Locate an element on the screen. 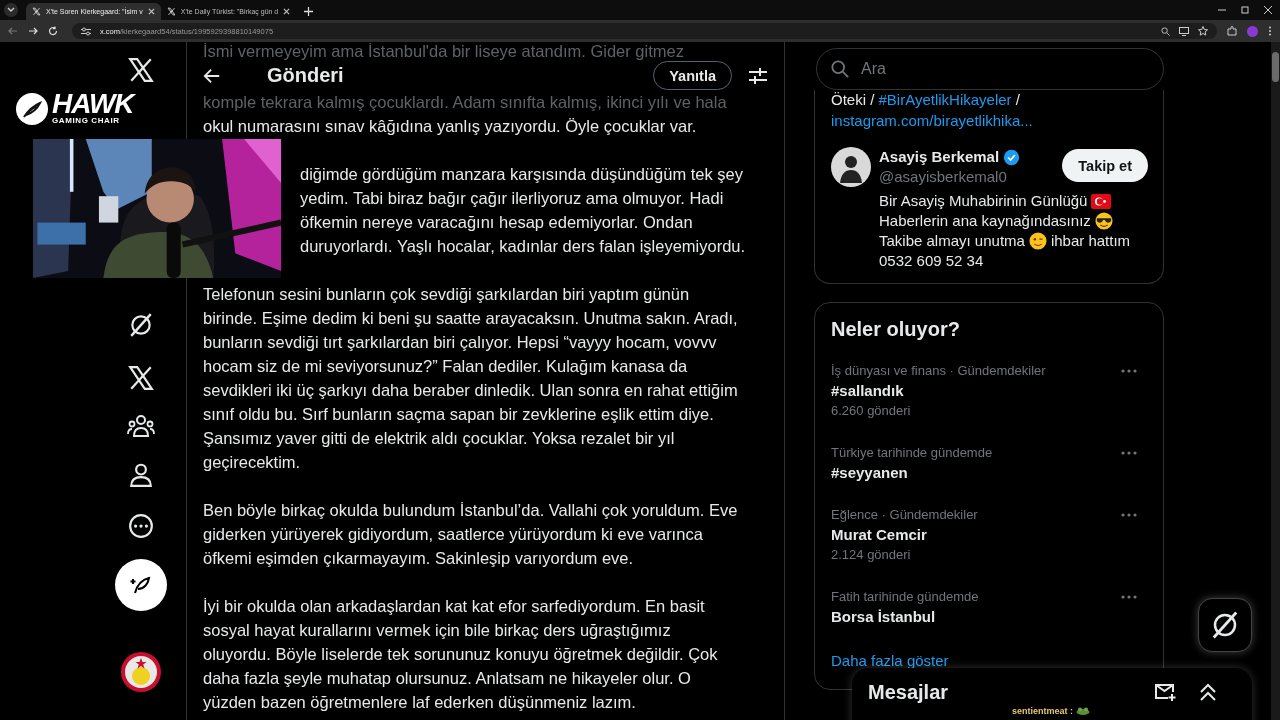  trend-category: Fatih tarihinde gündemde is located at coordinates (905, 597).